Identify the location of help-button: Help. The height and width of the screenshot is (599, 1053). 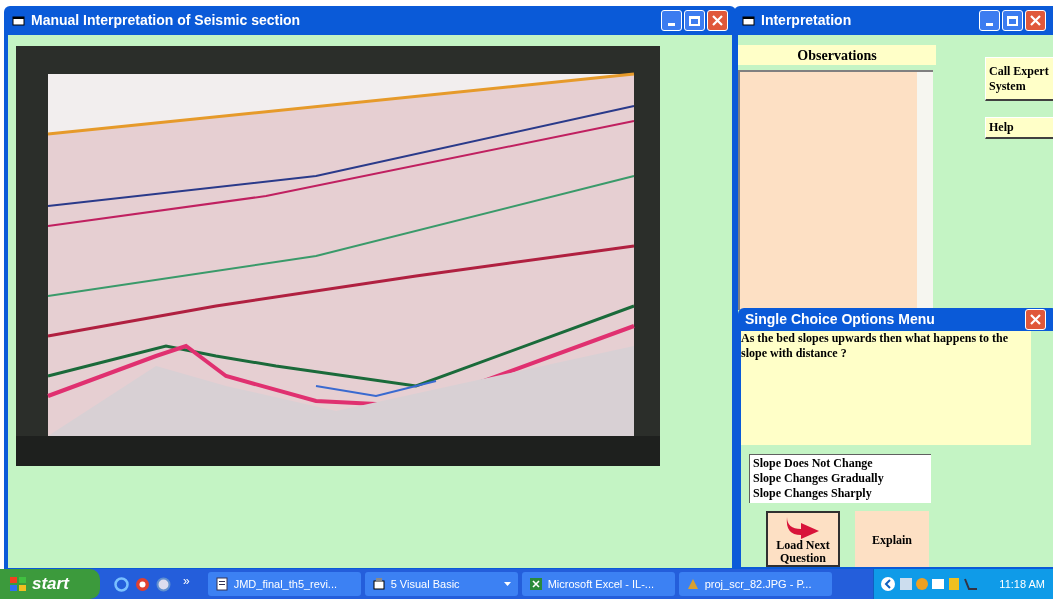
(1019, 128).